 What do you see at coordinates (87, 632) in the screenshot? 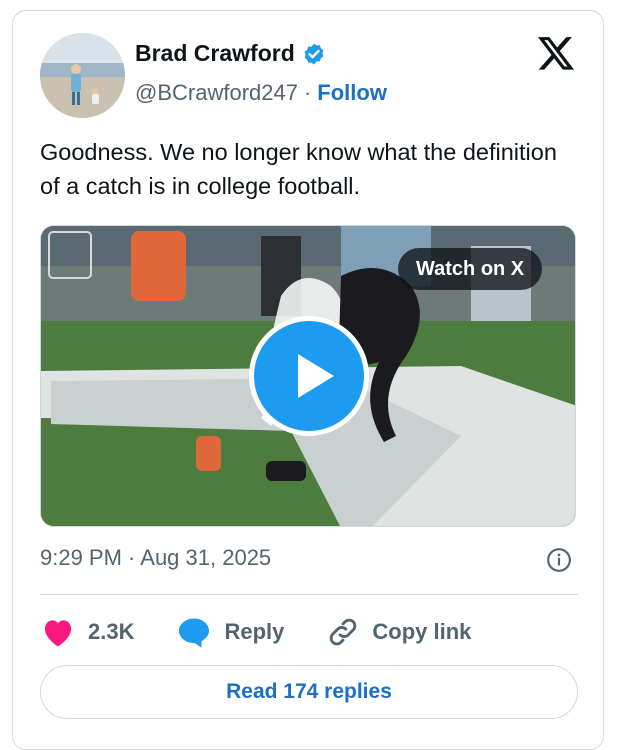
I see `like-button: 2.3K` at bounding box center [87, 632].